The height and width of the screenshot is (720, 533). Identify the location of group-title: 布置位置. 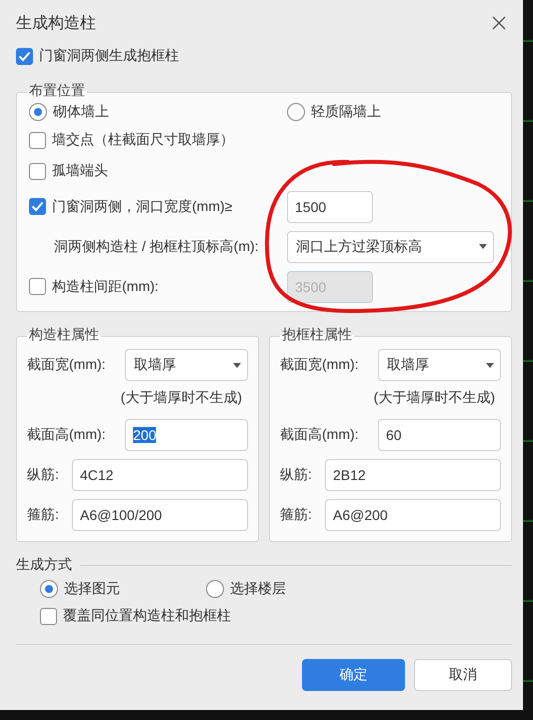
(57, 91).